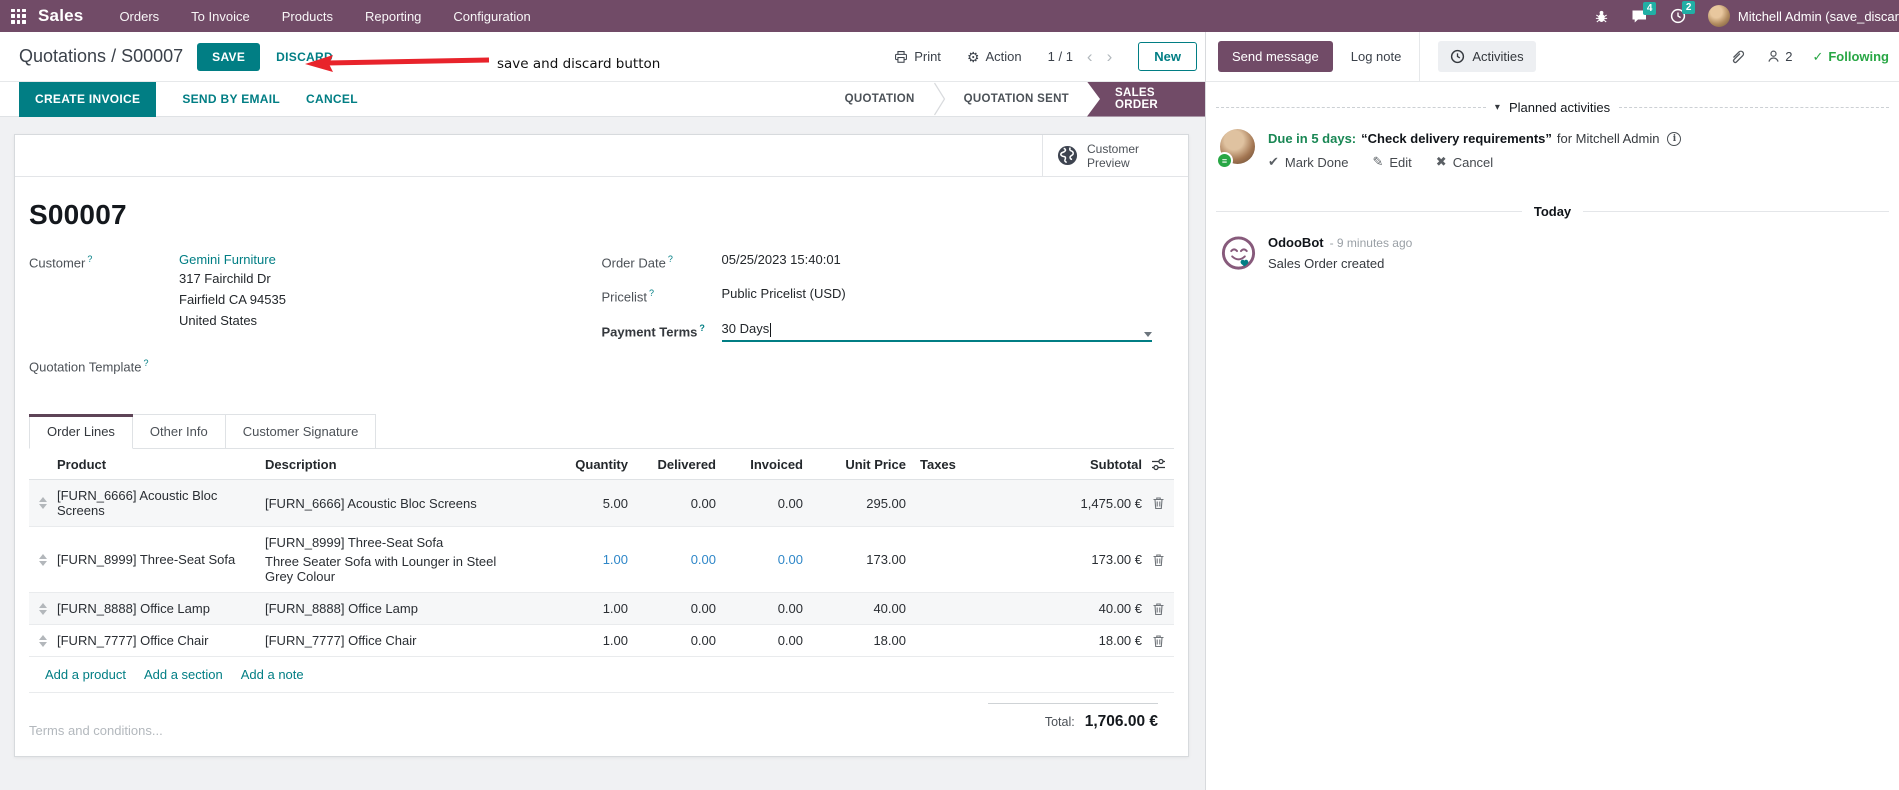 This screenshot has height=790, width=1899. What do you see at coordinates (854, 640) in the screenshot?
I see `cell-unit-price: 18.00` at bounding box center [854, 640].